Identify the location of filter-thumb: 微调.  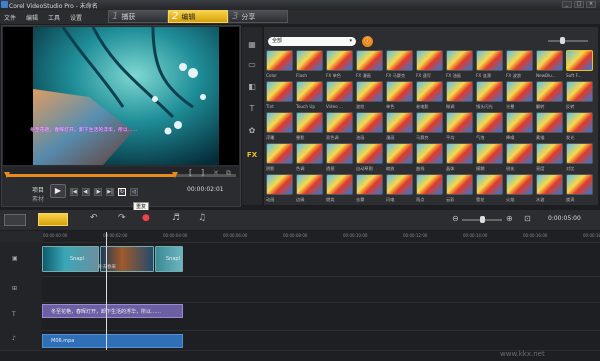
(459, 96).